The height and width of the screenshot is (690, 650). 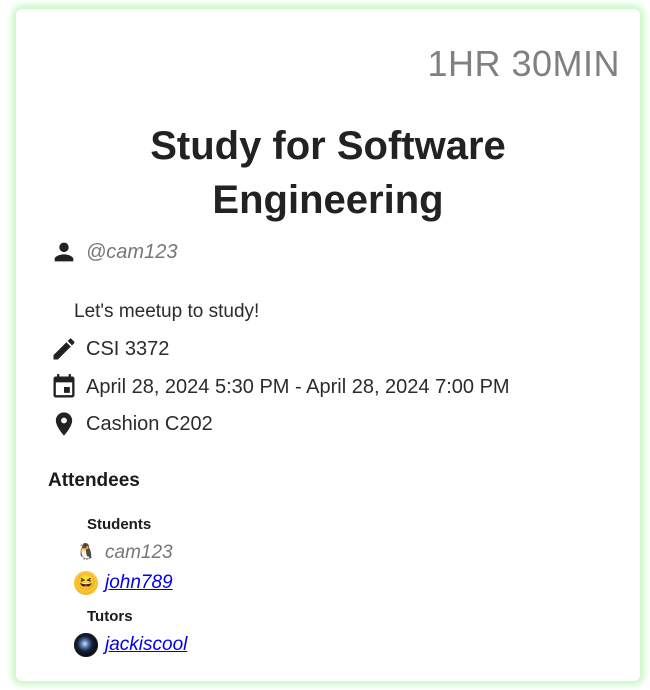 What do you see at coordinates (139, 583) in the screenshot?
I see `attendee-profile-link: john789` at bounding box center [139, 583].